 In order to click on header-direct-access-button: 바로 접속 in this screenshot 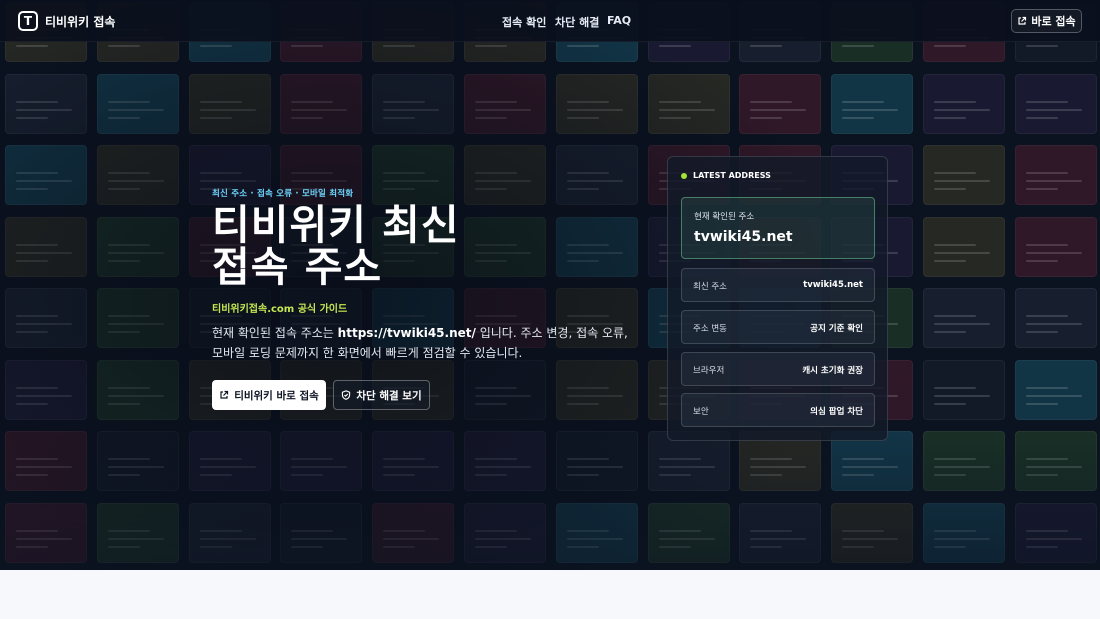, I will do `click(1046, 21)`.